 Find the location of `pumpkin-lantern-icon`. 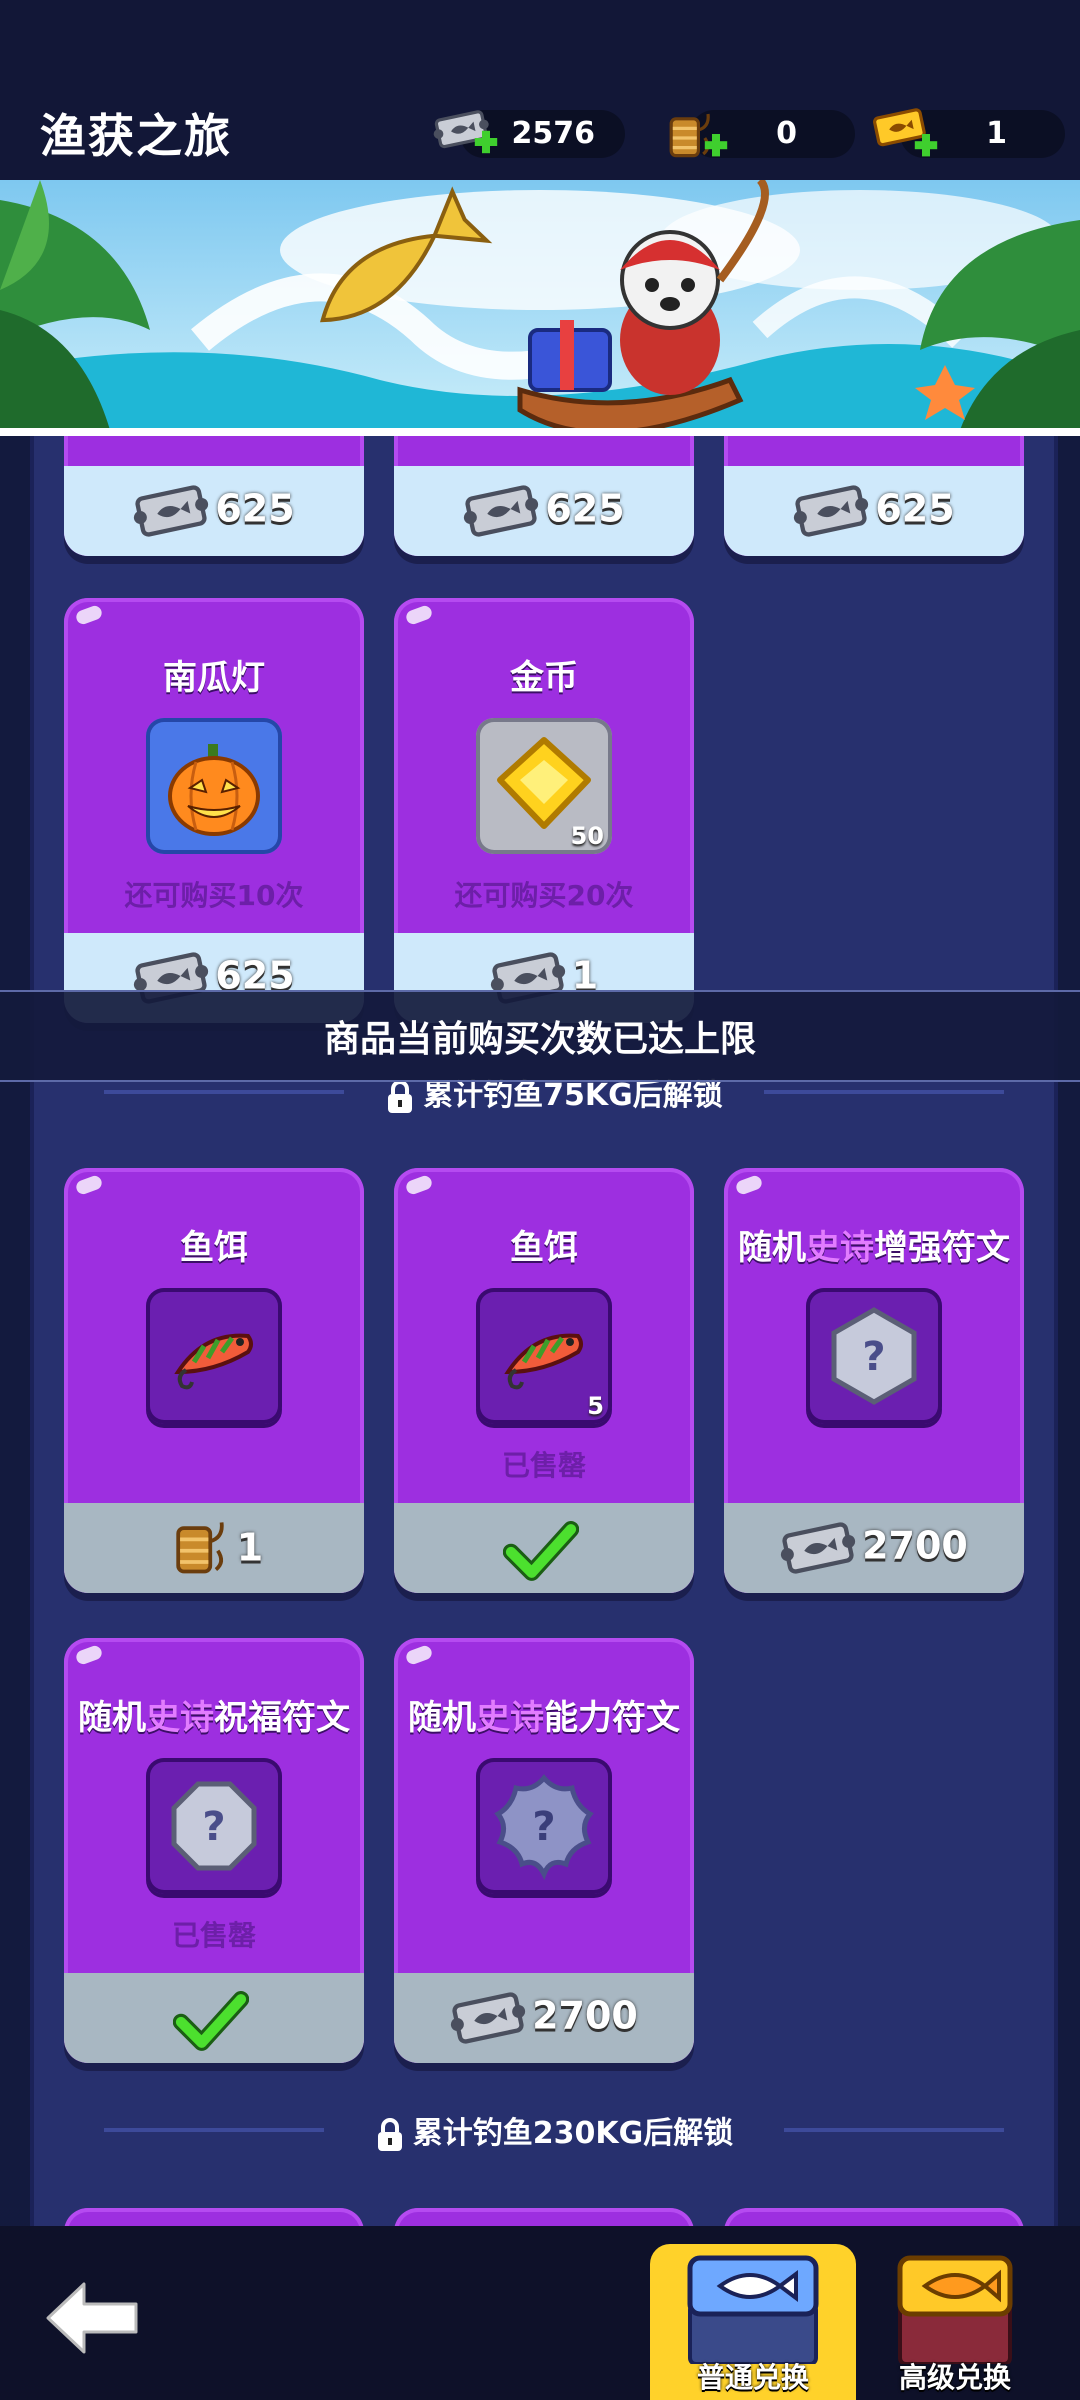

pumpkin-lantern-icon is located at coordinates (214, 790).